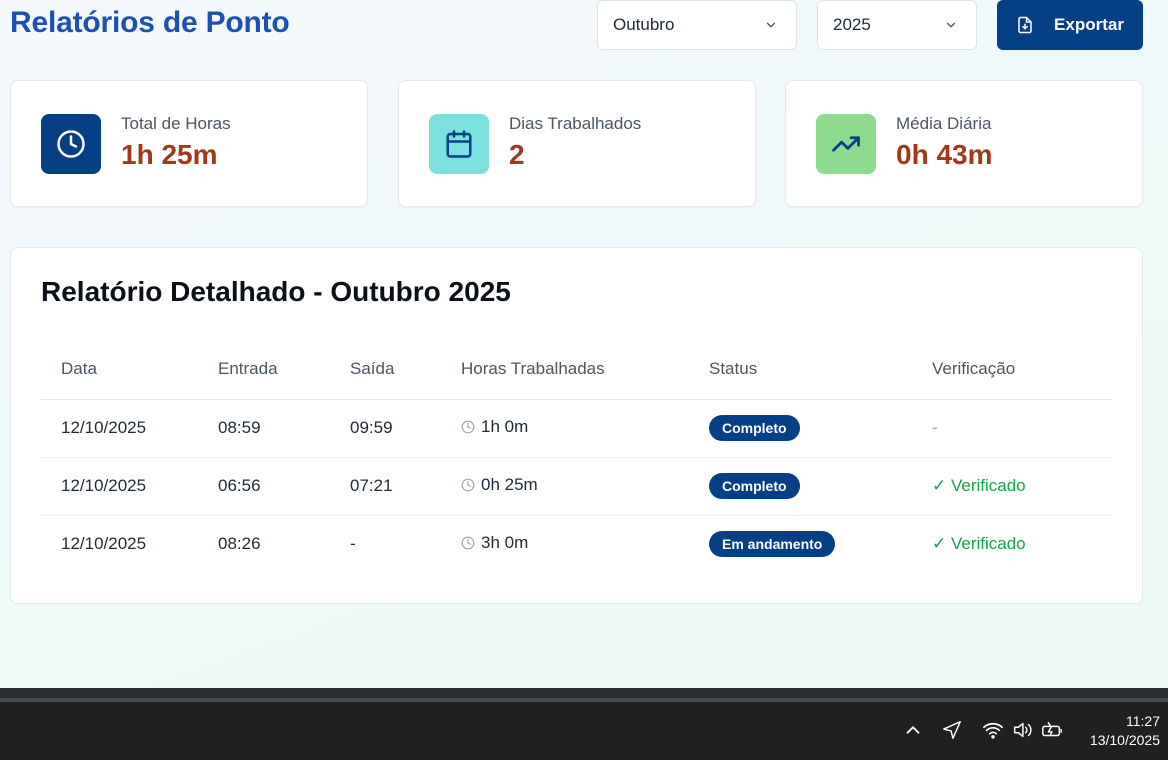  I want to click on table-row: 12/10/2025 08:59 09:59 1h 0m Completo -, so click(576, 428).